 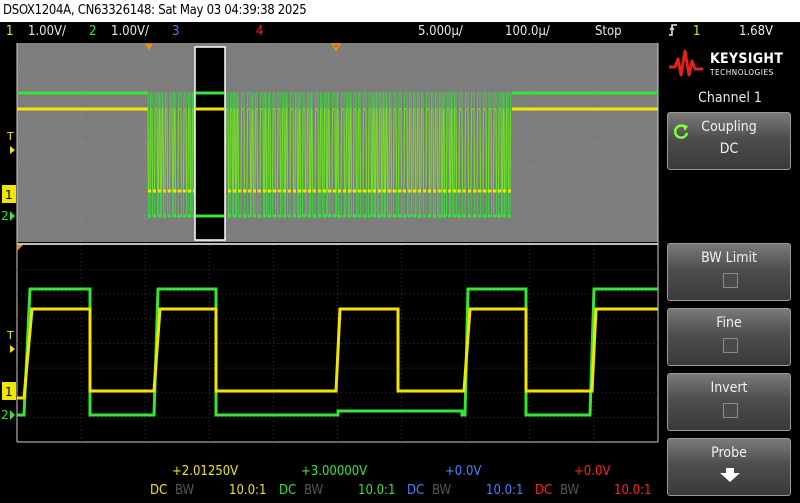 What do you see at coordinates (248, 490) in the screenshot?
I see `ch1-probe: 10.0:1` at bounding box center [248, 490].